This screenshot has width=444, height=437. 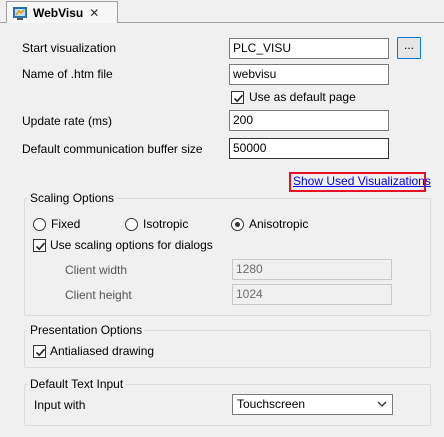 I want to click on tab-webvisu: WebVisu ✕, so click(x=62, y=12).